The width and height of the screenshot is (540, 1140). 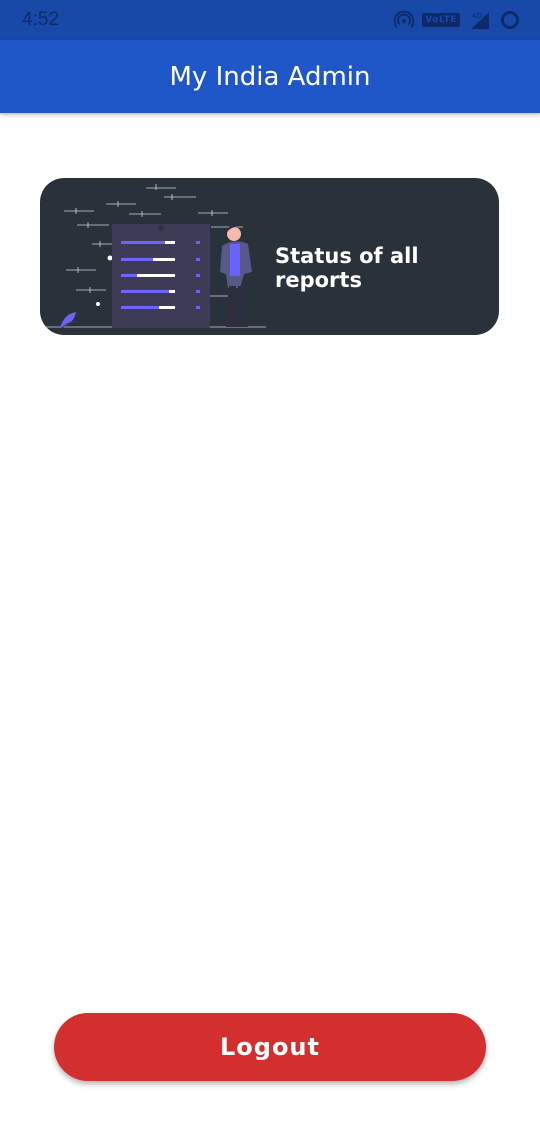 What do you see at coordinates (477, 16) in the screenshot?
I see `signal-label: 4G` at bounding box center [477, 16].